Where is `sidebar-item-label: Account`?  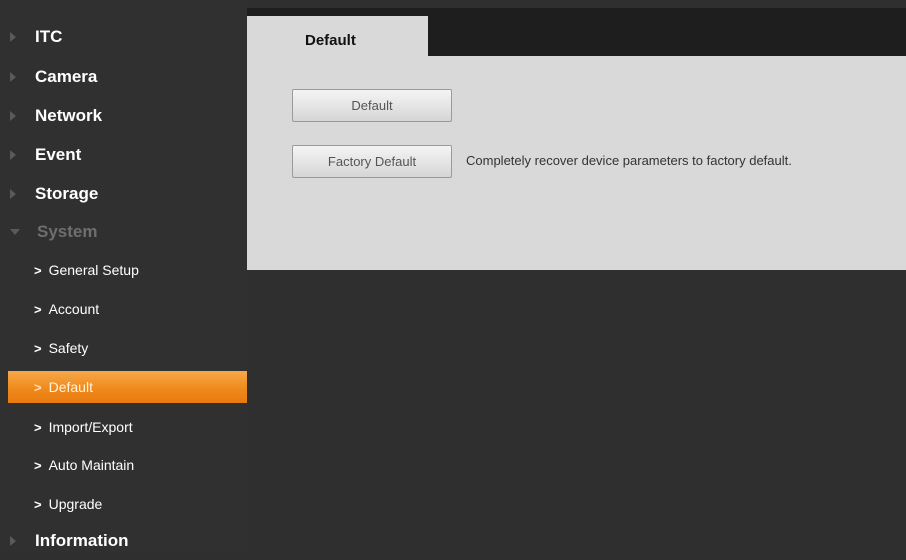 sidebar-item-label: Account is located at coordinates (74, 309).